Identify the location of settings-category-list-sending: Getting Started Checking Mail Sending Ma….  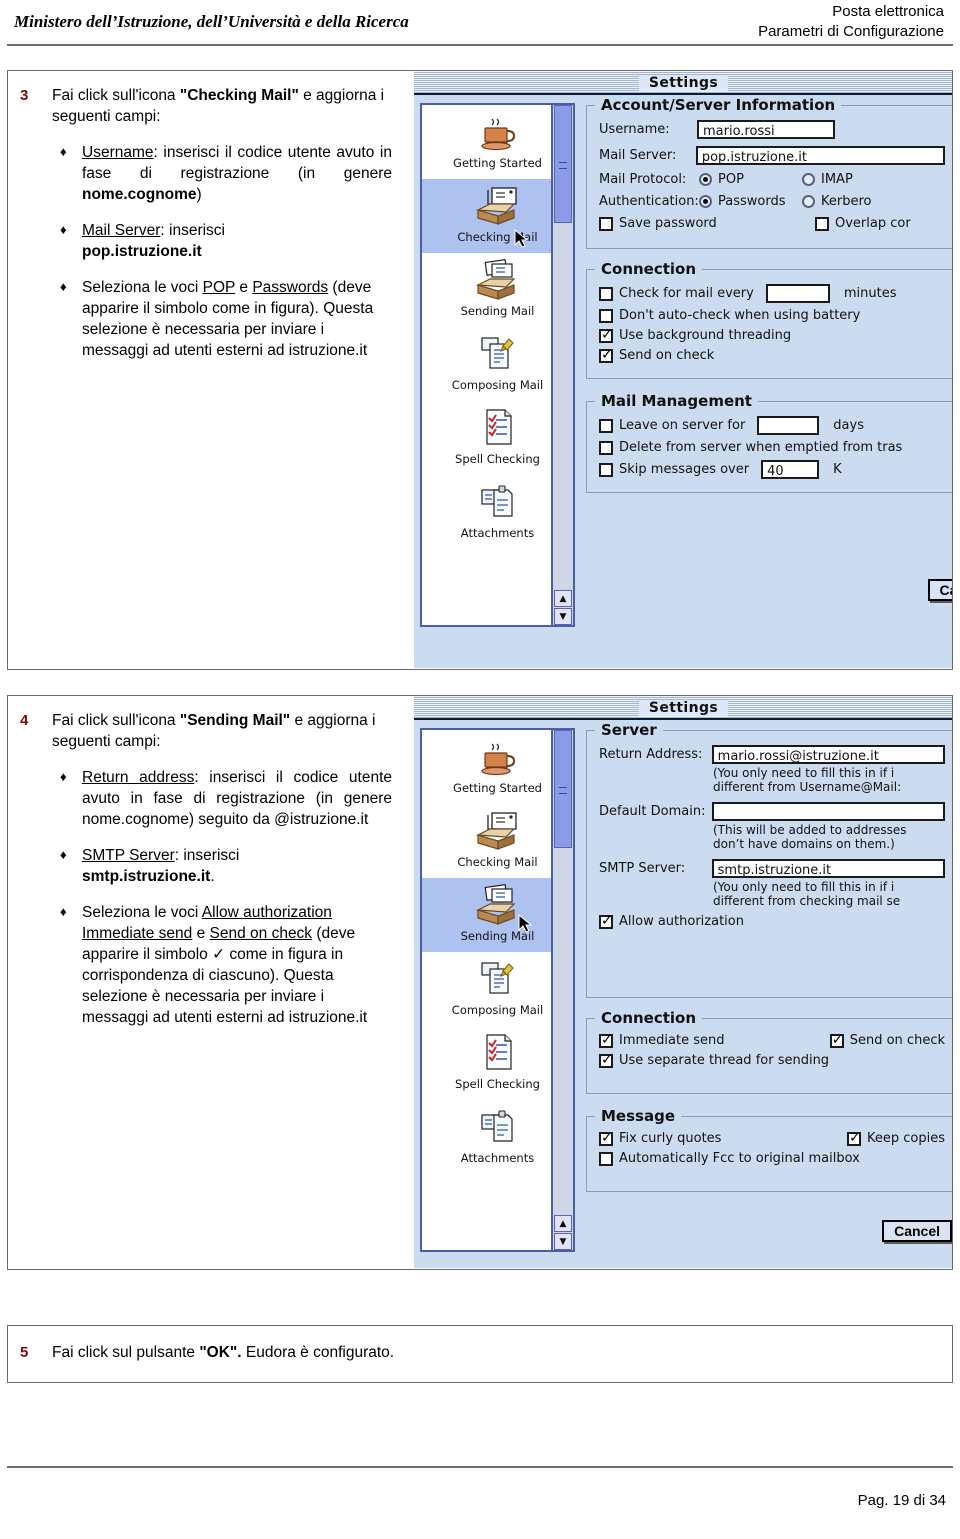
(497, 990).